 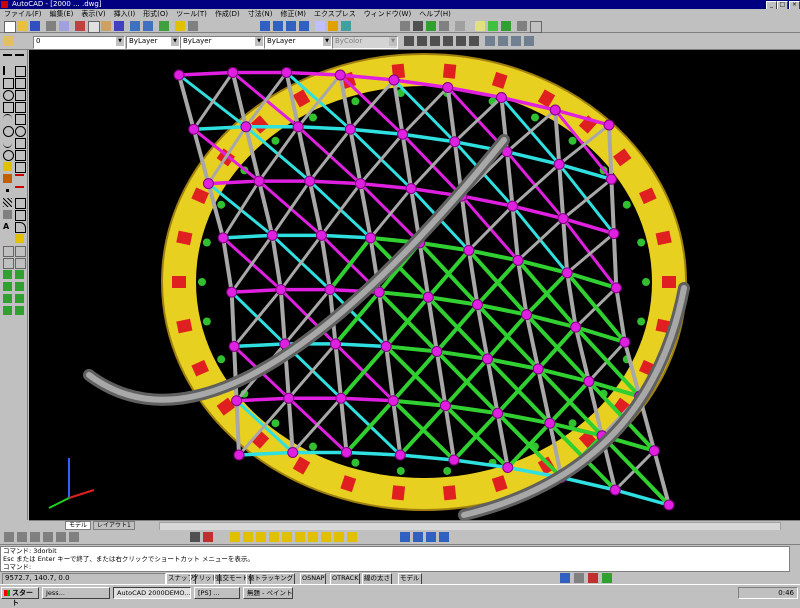 I want to click on clock: 0:46, so click(x=786, y=593).